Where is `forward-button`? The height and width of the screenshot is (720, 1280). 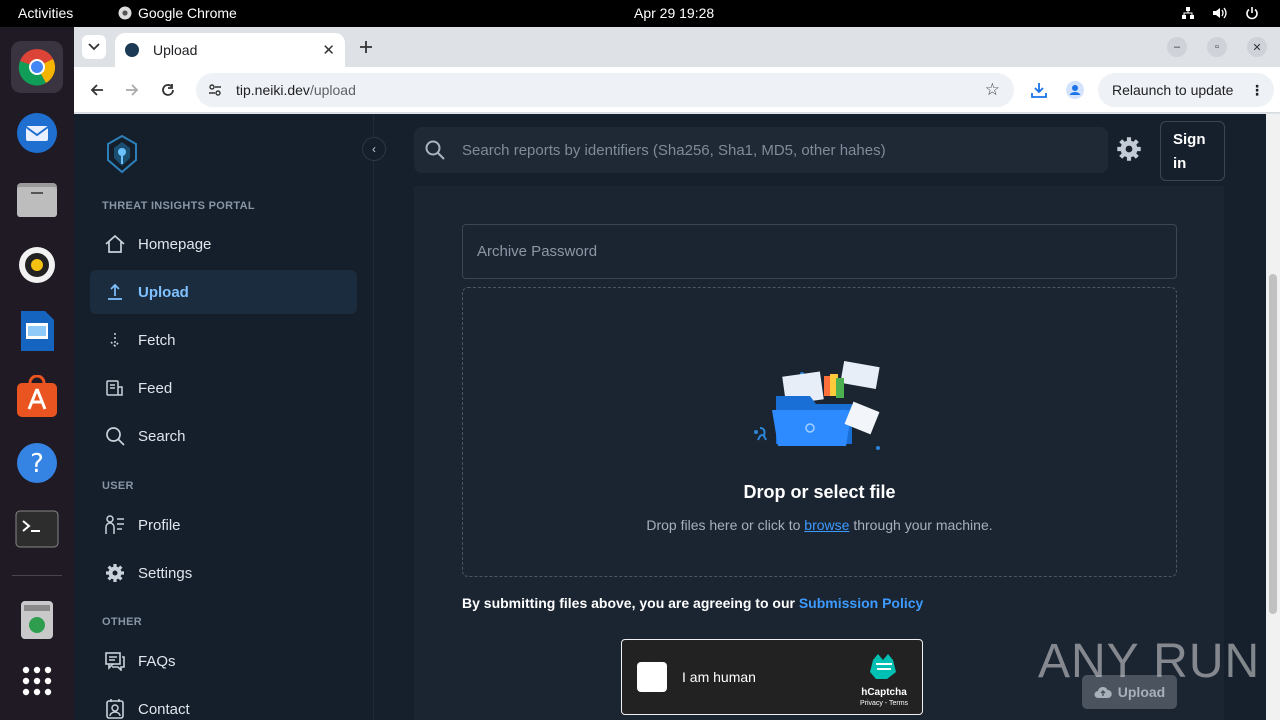
forward-button is located at coordinates (132, 90).